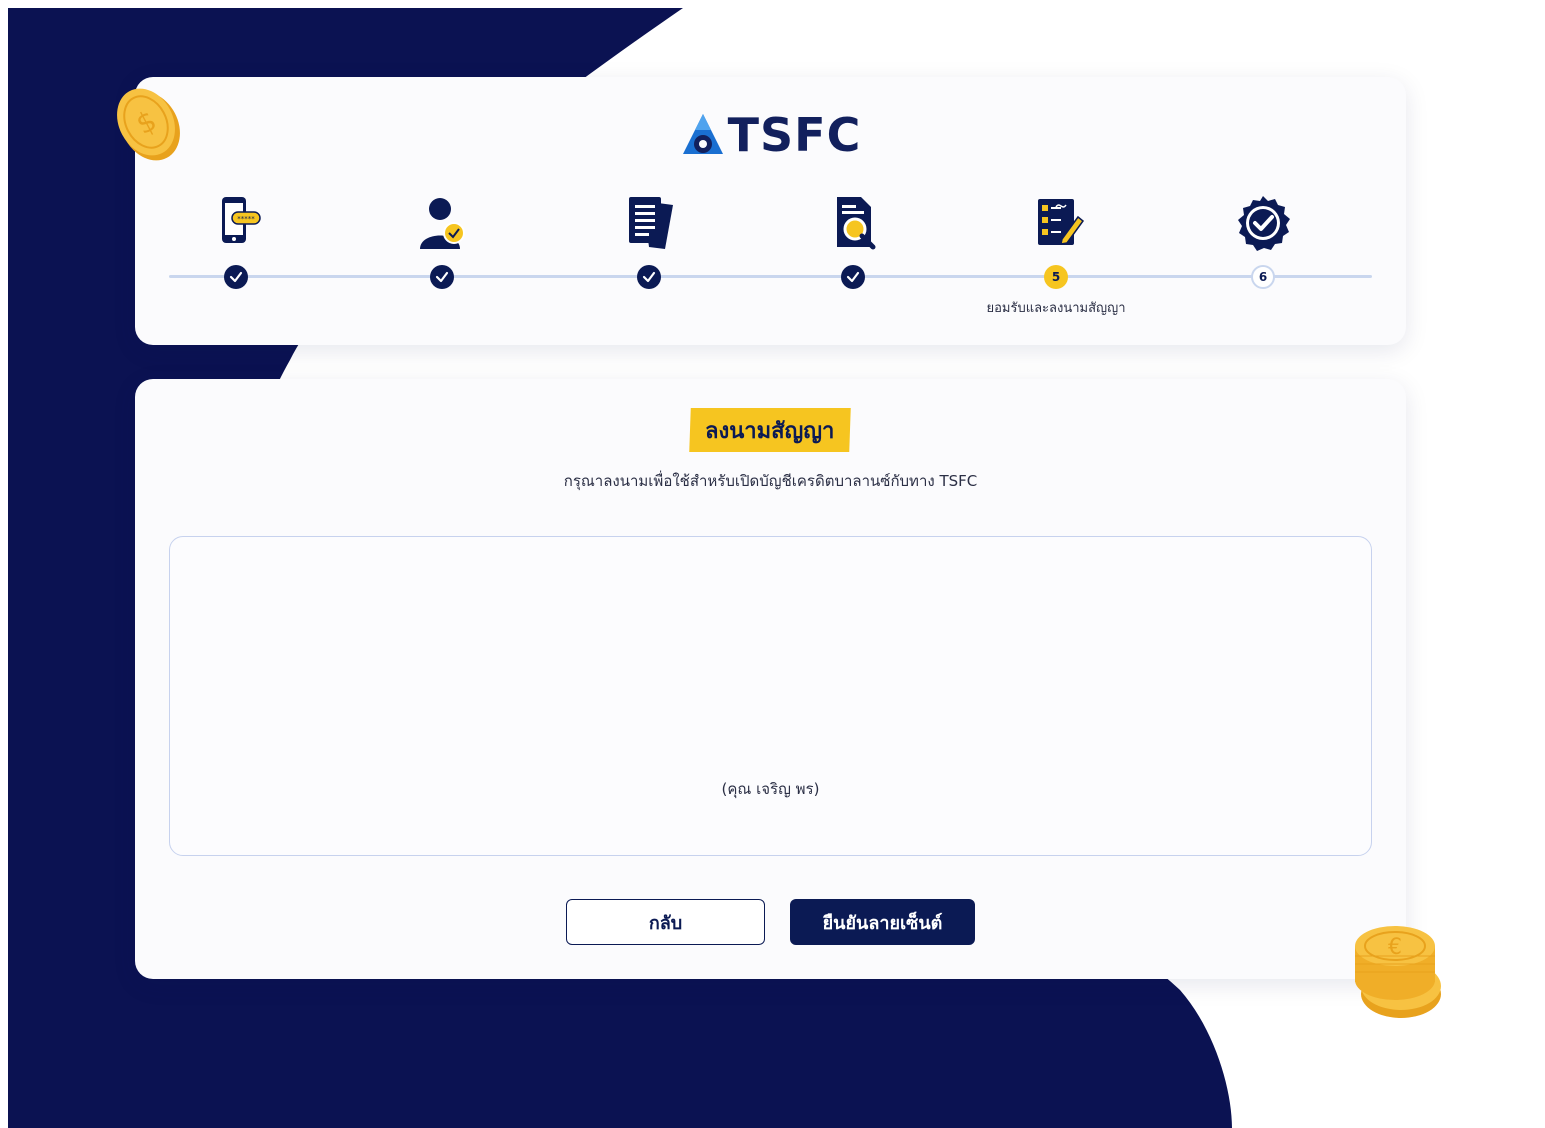 The width and height of the screenshot is (1545, 1128). I want to click on logo-text: TSFC, so click(794, 135).